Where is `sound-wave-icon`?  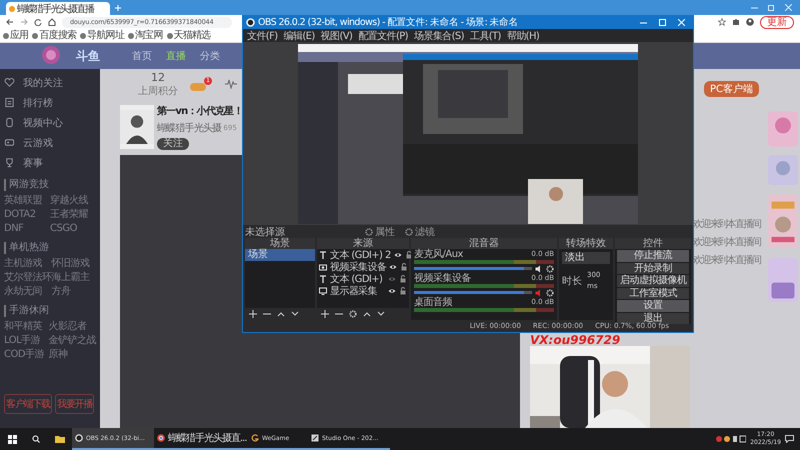 sound-wave-icon is located at coordinates (231, 84).